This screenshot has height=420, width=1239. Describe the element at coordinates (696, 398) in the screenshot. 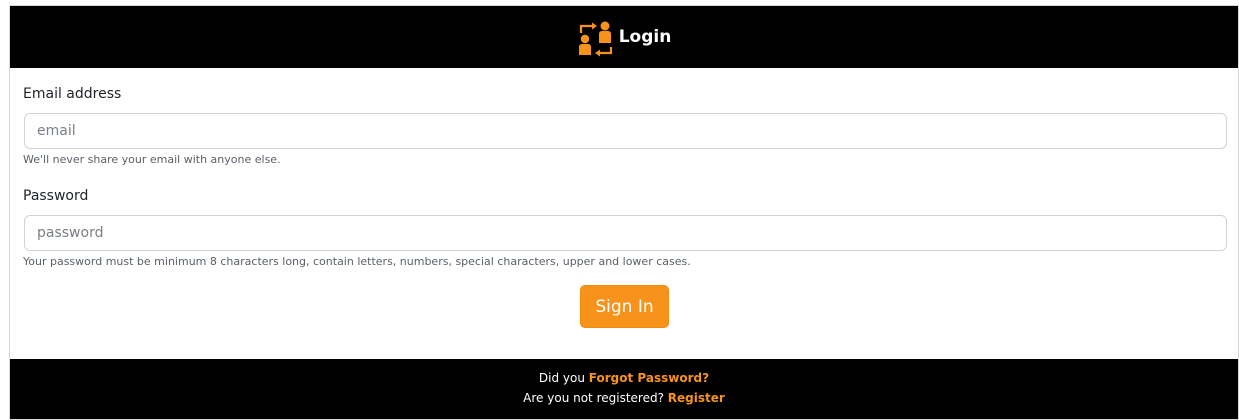

I see `register-link: Register` at that location.